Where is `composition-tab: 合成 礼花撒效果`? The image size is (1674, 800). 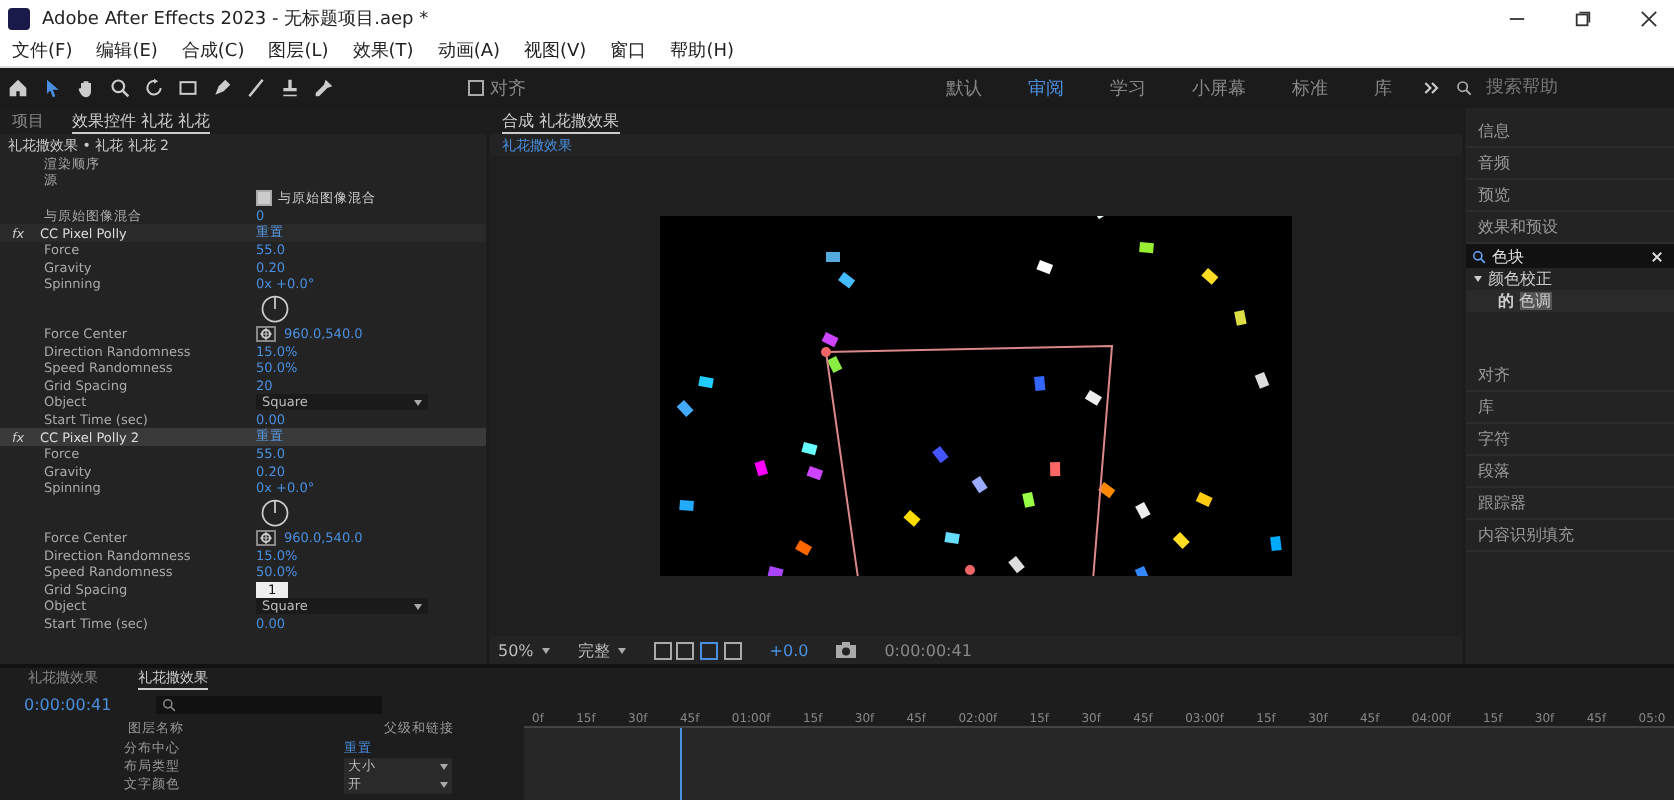
composition-tab: 合成 礼花撒效果 is located at coordinates (561, 121).